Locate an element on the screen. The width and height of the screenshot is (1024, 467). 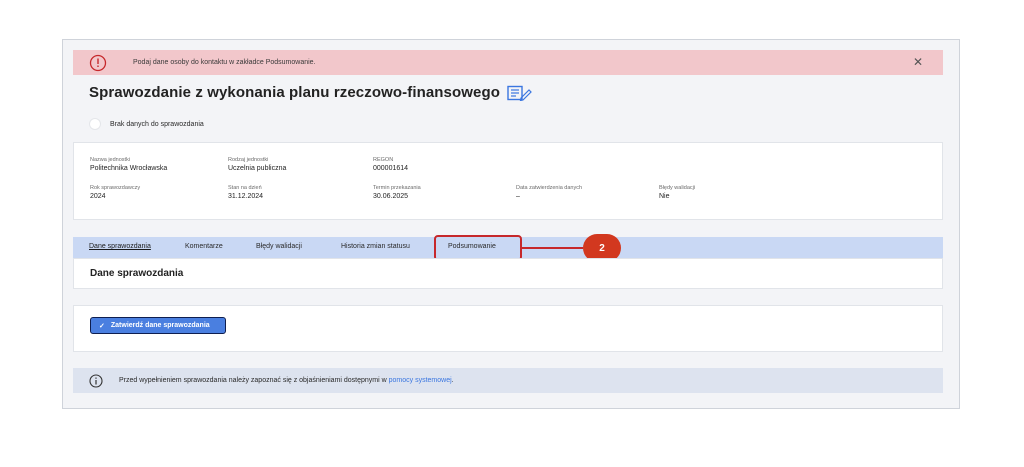
confirm-data-button: ✓ Zatwierdź dane sprawozdania is located at coordinates (158, 325).